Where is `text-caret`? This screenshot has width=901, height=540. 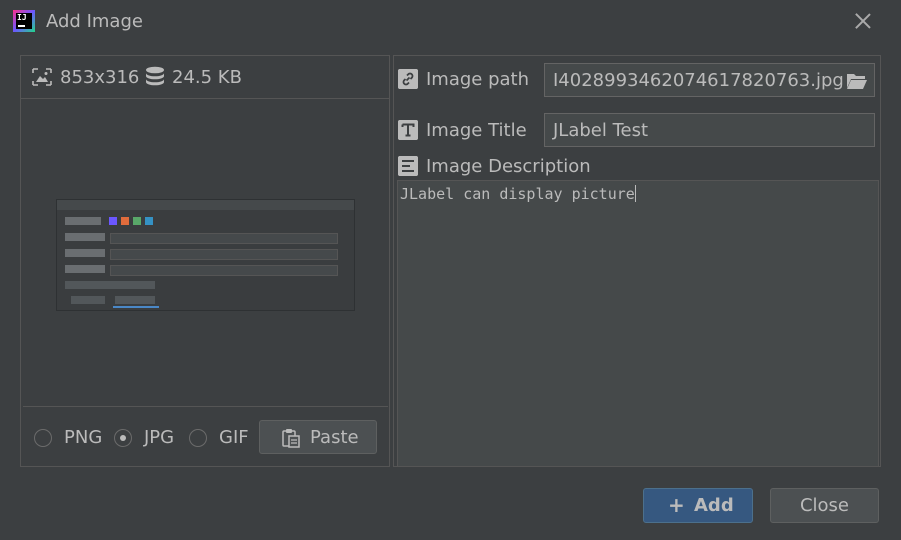
text-caret is located at coordinates (635, 193).